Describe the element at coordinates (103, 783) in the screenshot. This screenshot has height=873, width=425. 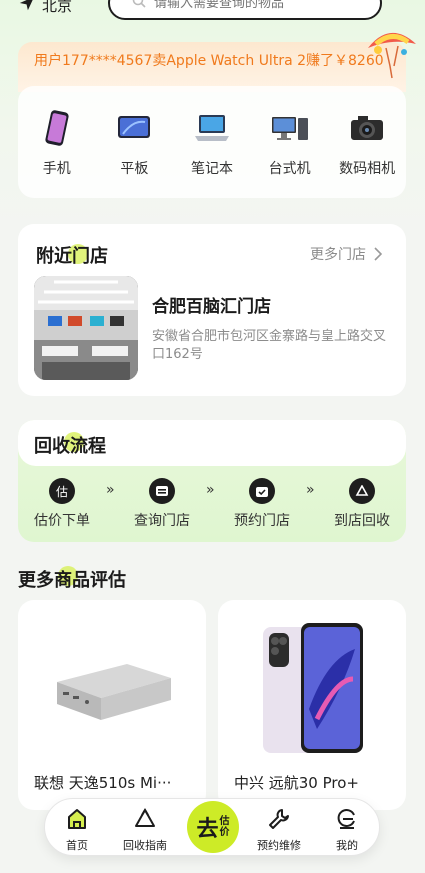
I see `product-name: 联想 天逸510s Mi···` at that location.